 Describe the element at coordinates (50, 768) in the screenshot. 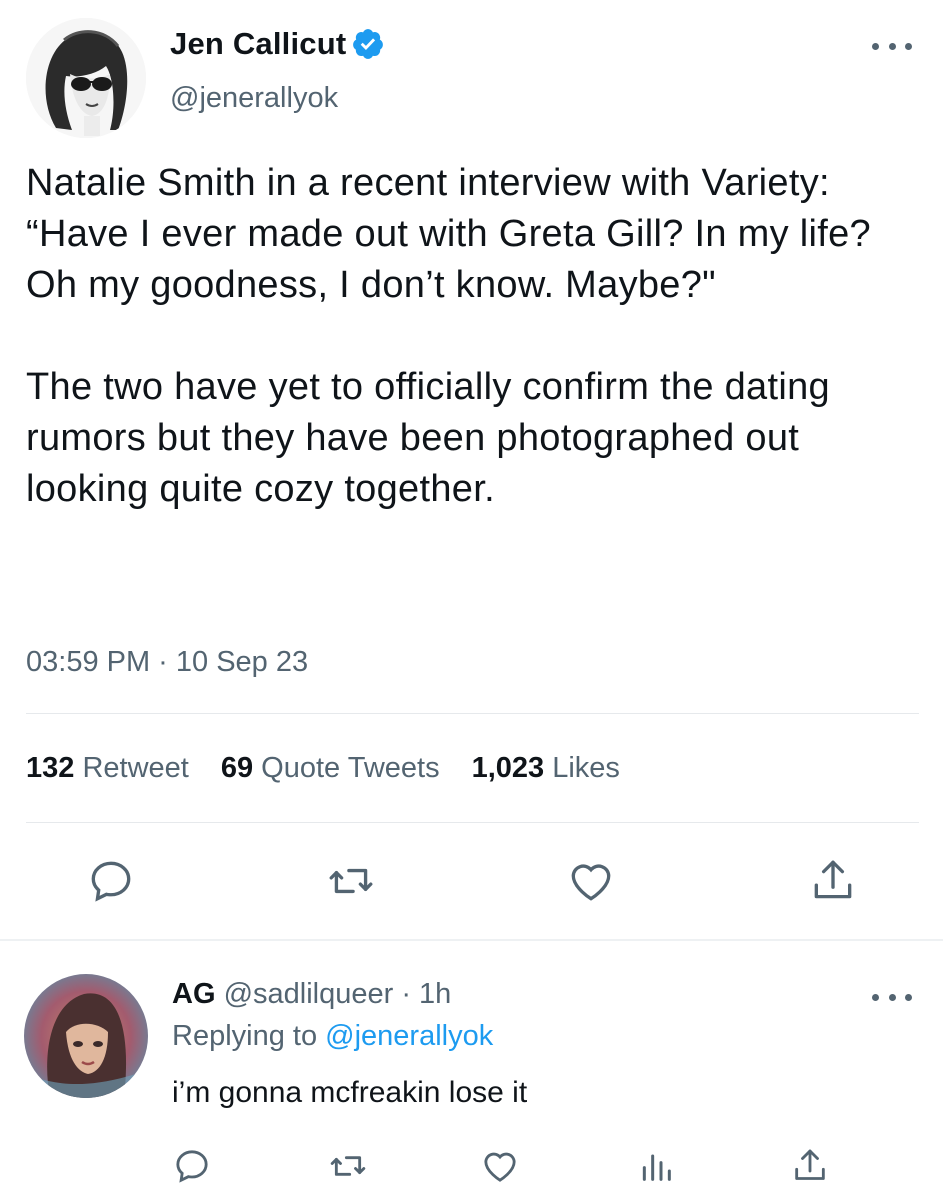

I see `retweet-count: 132` at that location.